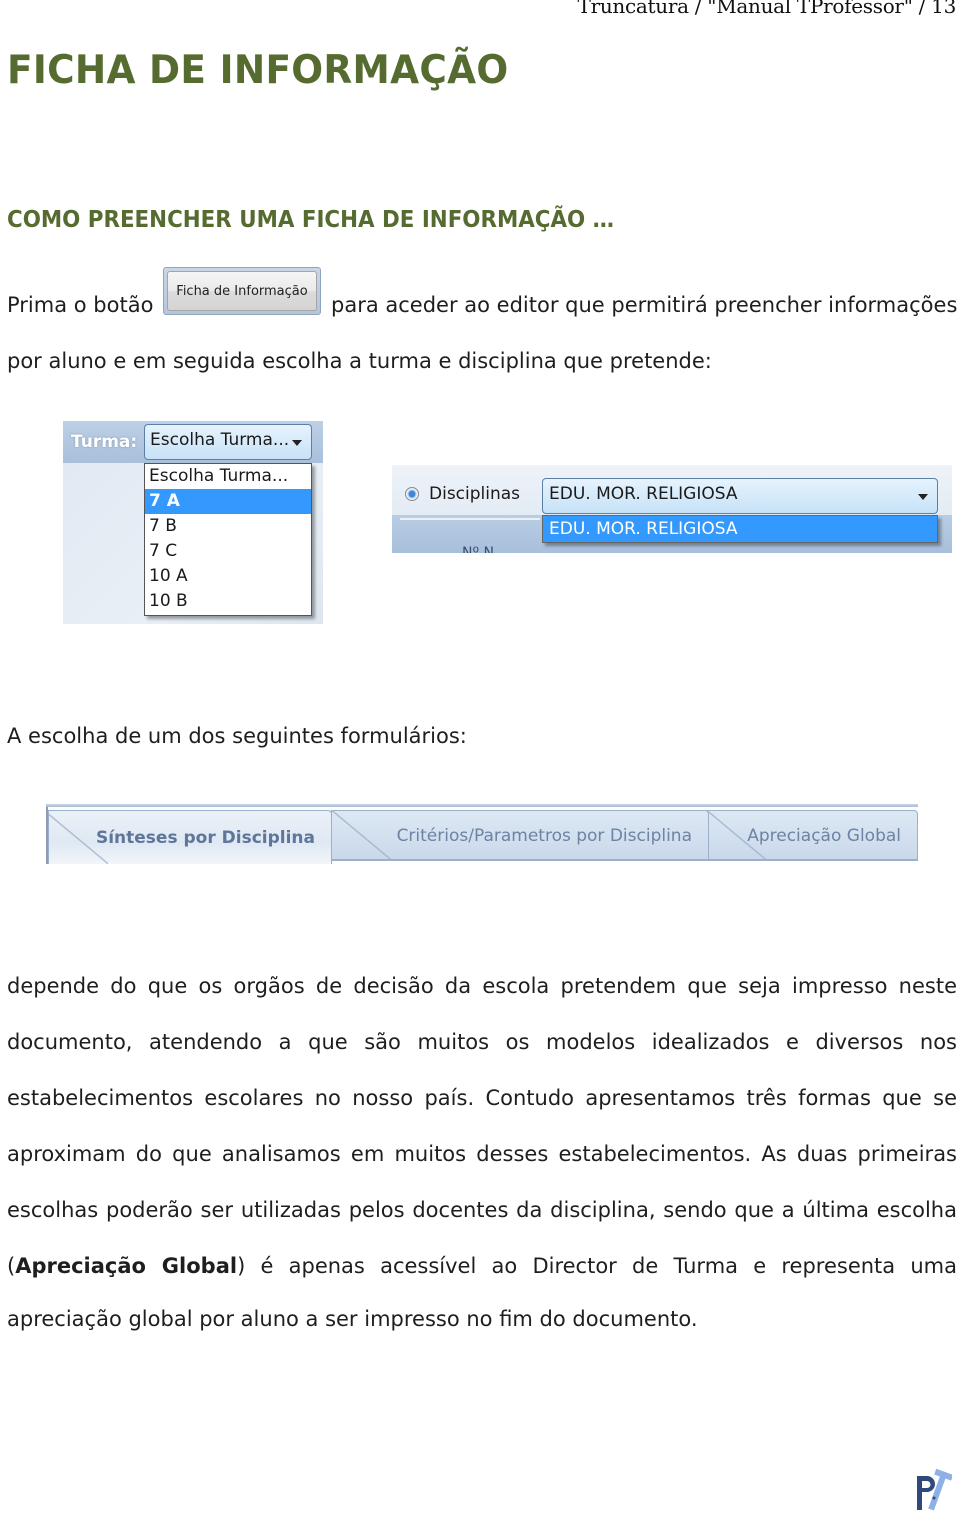 This screenshot has width=960, height=1519. I want to click on turma-label: Turma:, so click(104, 442).